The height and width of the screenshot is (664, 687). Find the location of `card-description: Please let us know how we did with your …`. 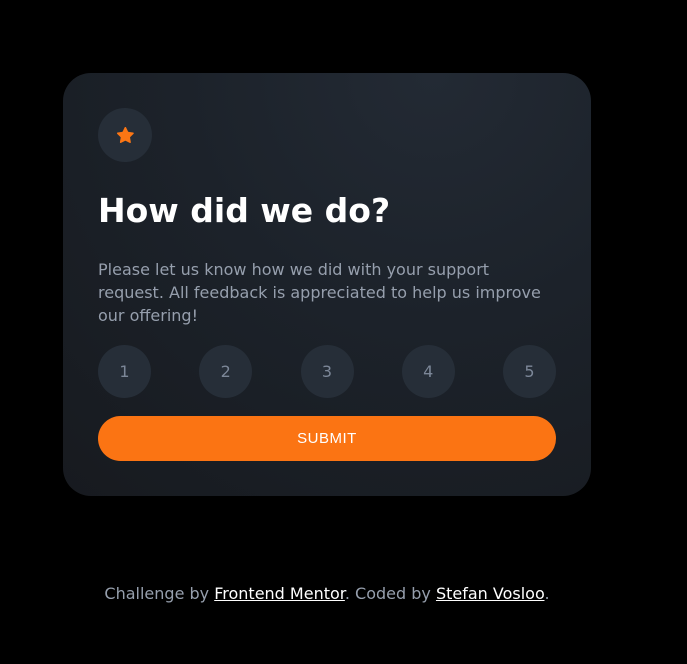

card-description: Please let us know how we did with your … is located at coordinates (319, 292).